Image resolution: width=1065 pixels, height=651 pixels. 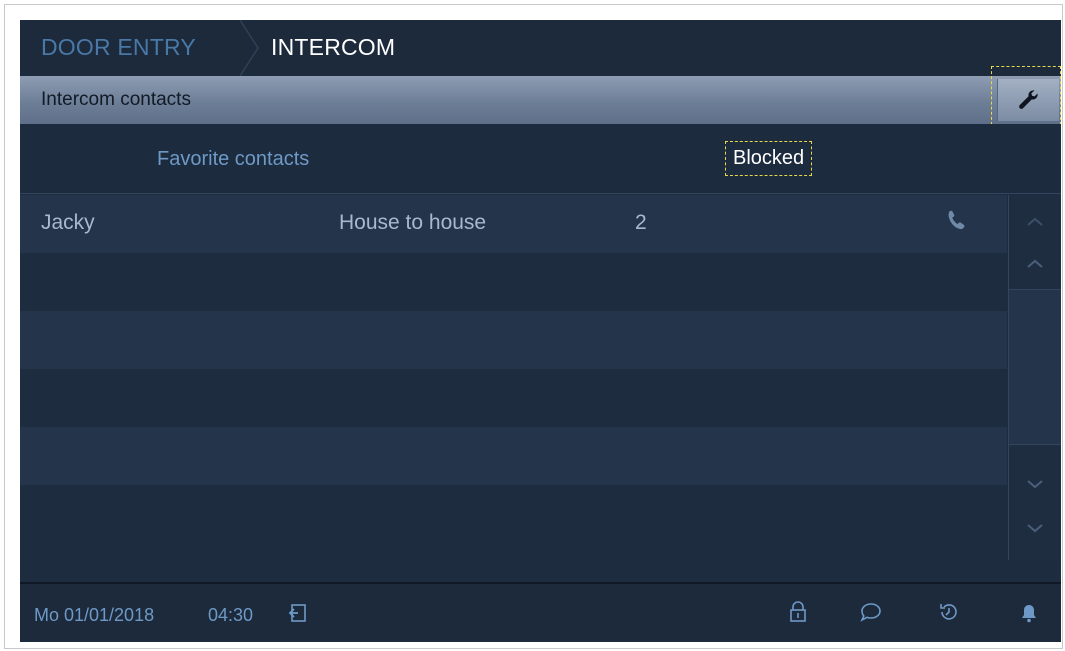 I want to click on tab-favorite-contacts: Favorite contacts, so click(x=233, y=159).